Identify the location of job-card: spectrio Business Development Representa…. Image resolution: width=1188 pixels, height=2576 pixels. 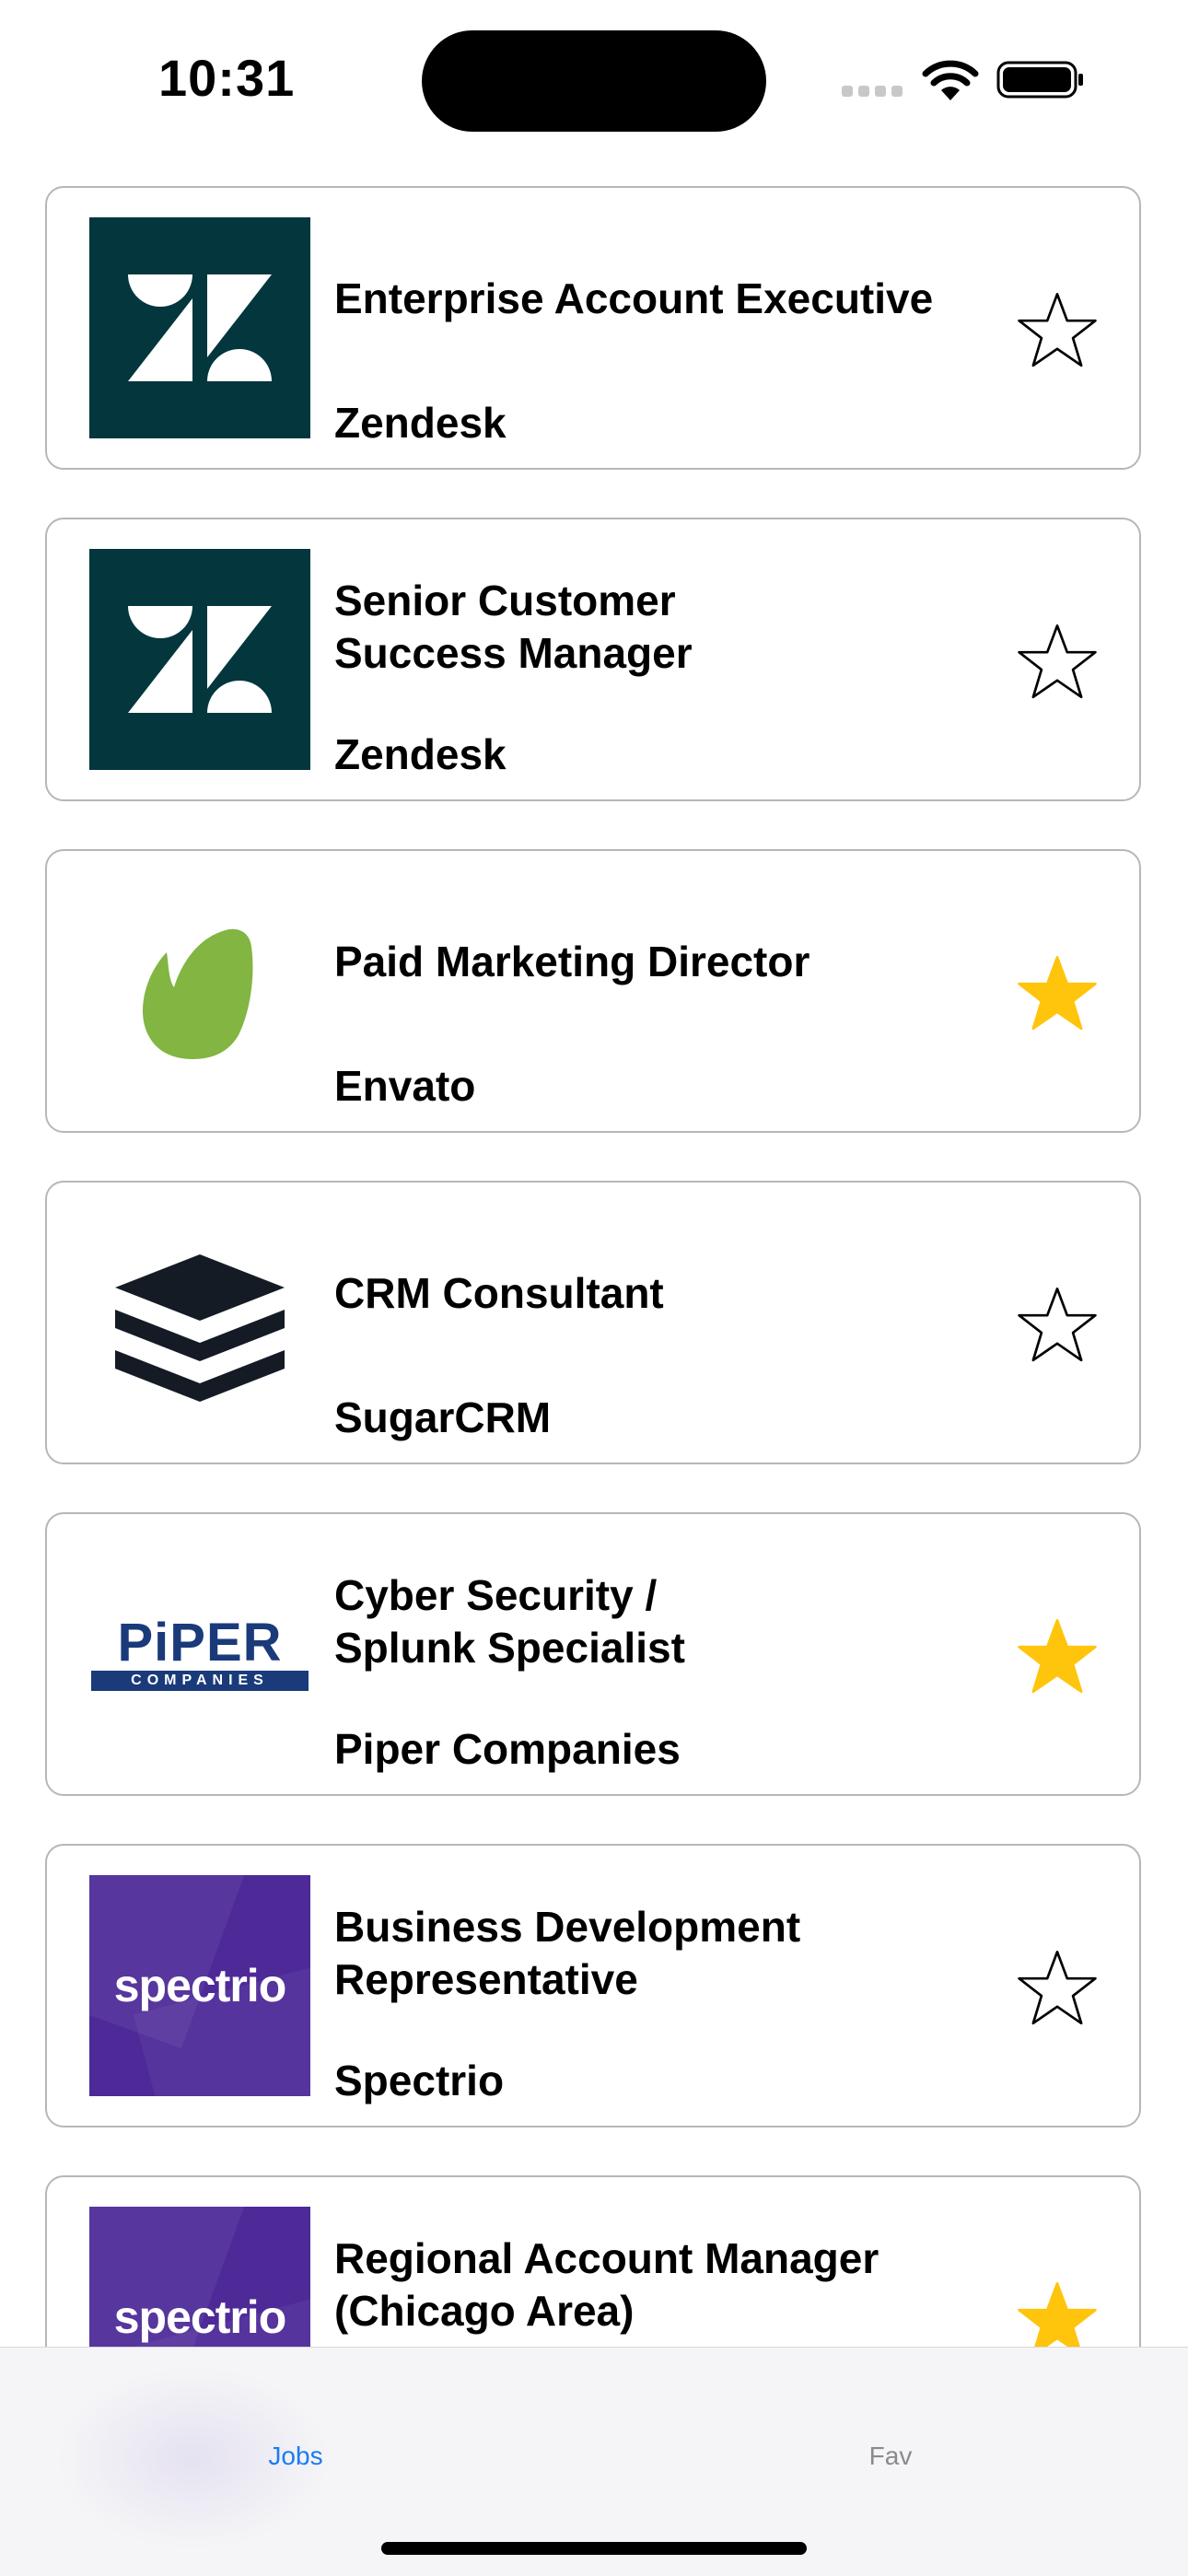
(593, 1985).